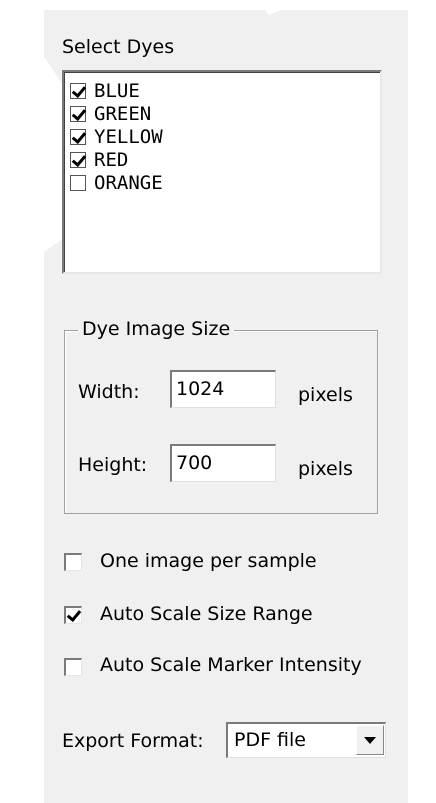 The height and width of the screenshot is (803, 436). Describe the element at coordinates (113, 465) in the screenshot. I see `height-label: Height:` at that location.